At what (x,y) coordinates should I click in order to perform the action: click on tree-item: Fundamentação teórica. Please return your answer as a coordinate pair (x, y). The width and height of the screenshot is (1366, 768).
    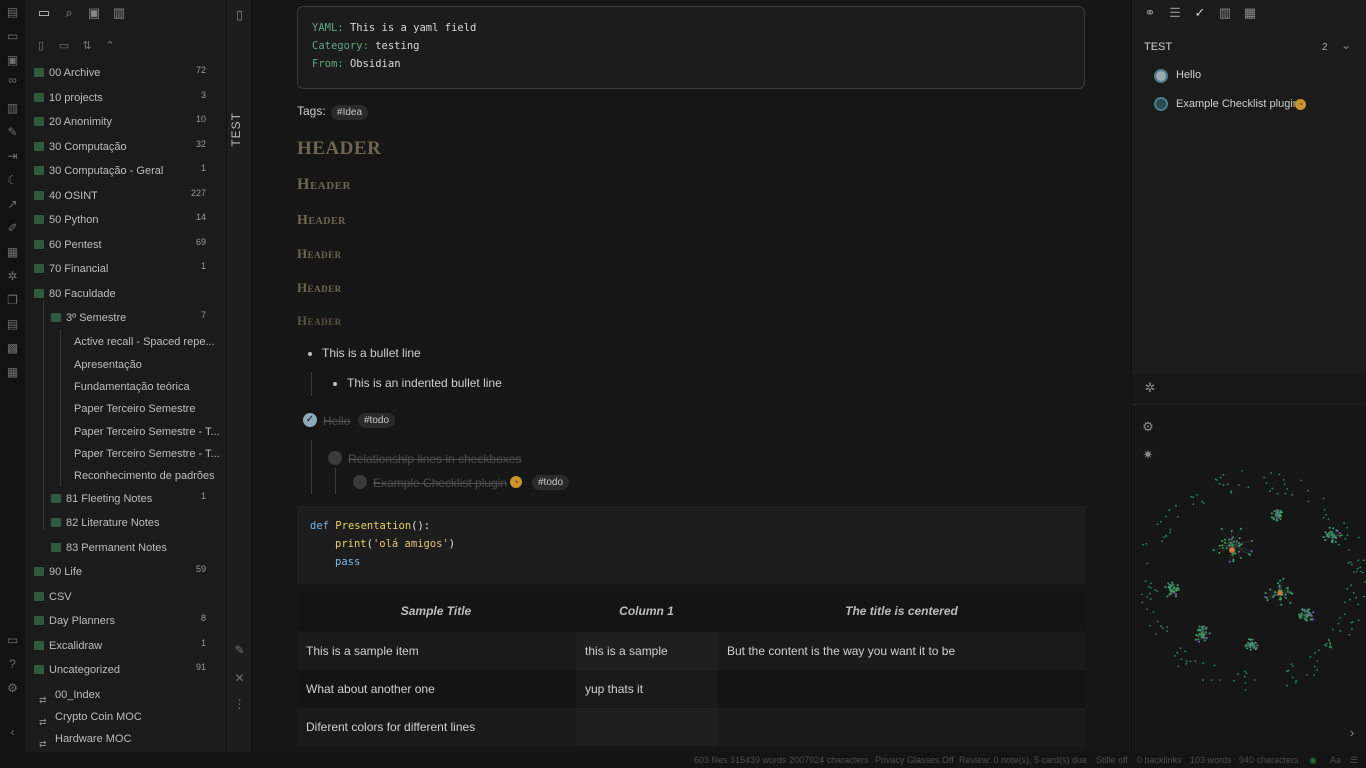
    Looking at the image, I should click on (125, 387).